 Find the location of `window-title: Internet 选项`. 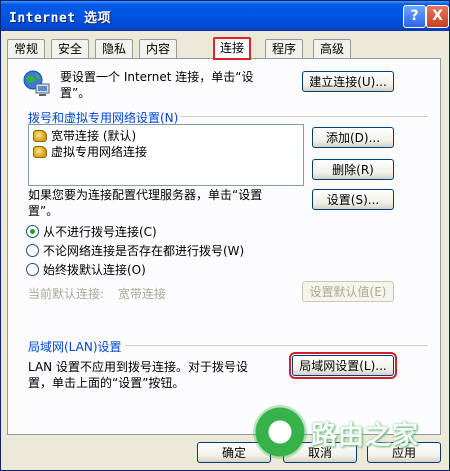

window-title: Internet 选项 is located at coordinates (60, 18).